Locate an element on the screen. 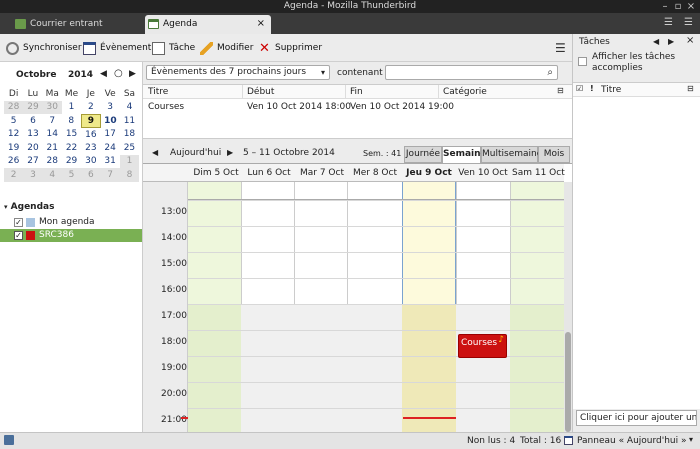 The width and height of the screenshot is (700, 449). column-picker-icon: ⊟ is located at coordinates (560, 90).